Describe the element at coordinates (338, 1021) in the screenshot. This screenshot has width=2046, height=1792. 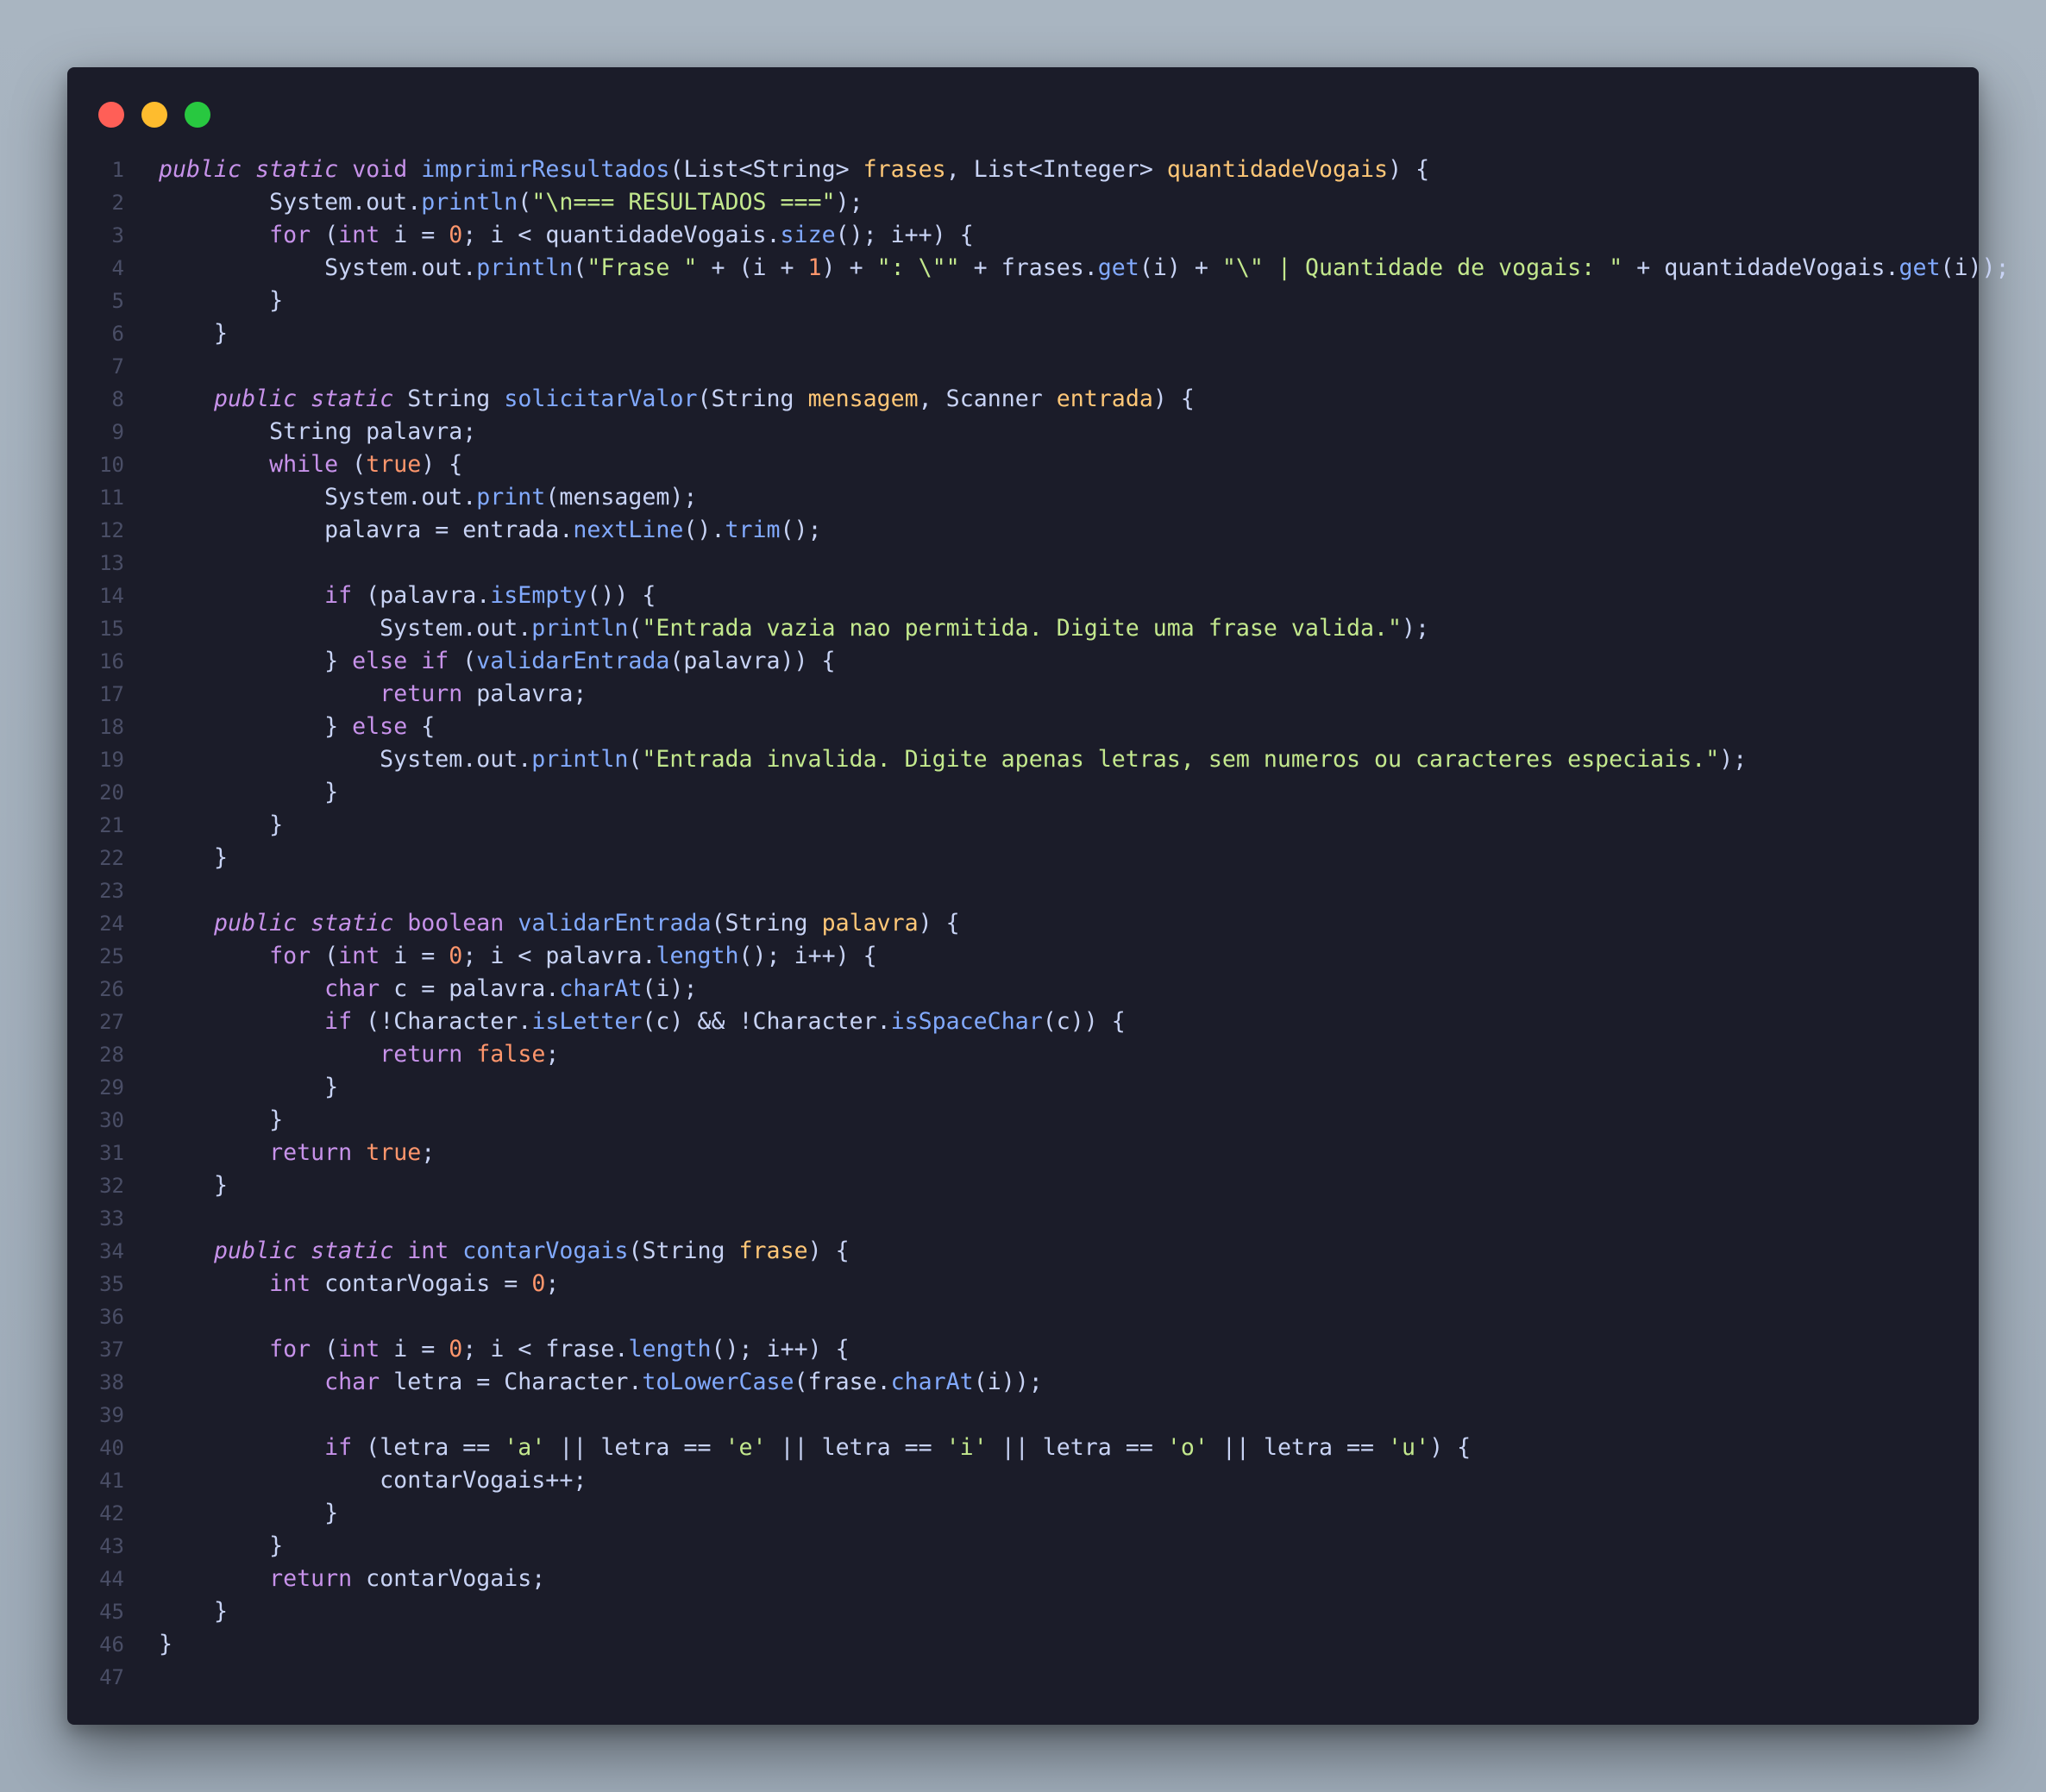
I see `code-token: if` at that location.